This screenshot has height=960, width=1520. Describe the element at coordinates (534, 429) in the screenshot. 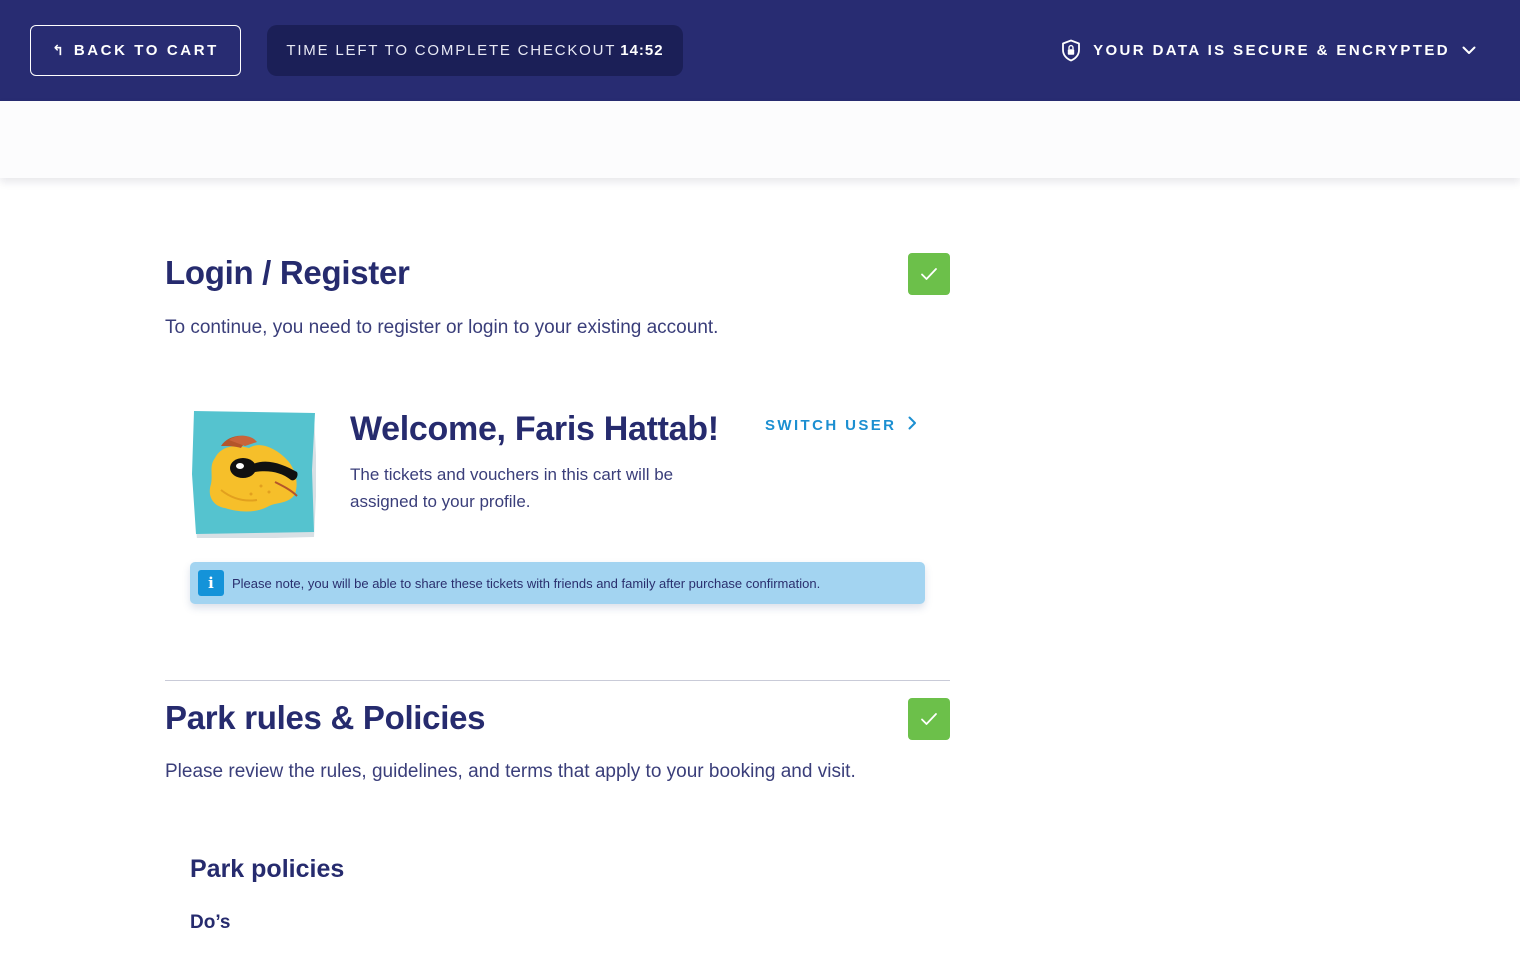

I see `welcome-heading: Welcome, Faris Hattab!` at that location.